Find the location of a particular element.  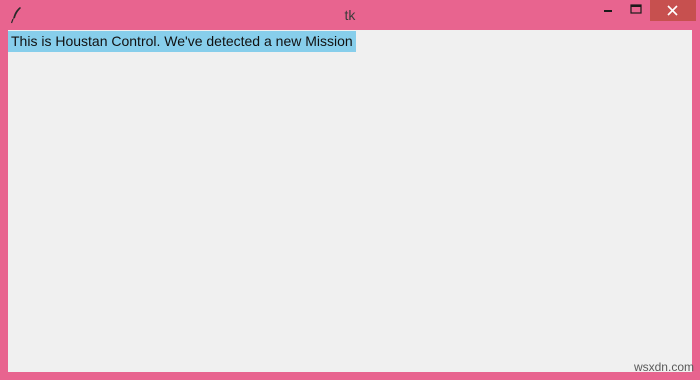

watermark-text: wsxdn.com is located at coordinates (663, 367).